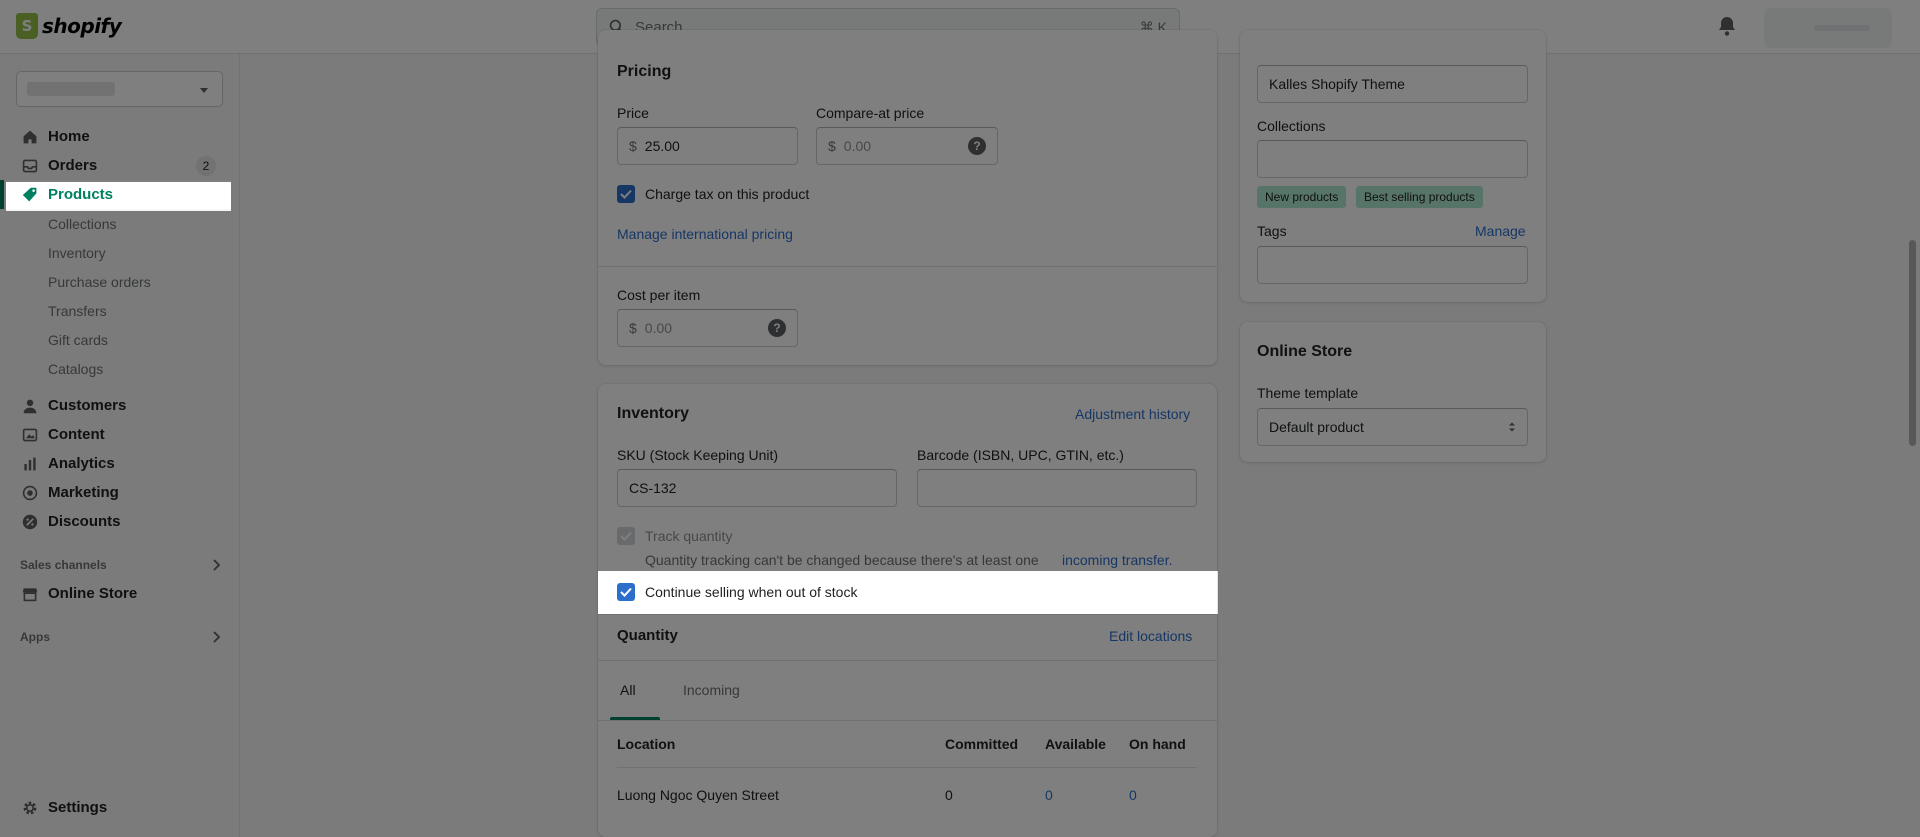 The height and width of the screenshot is (837, 1920). What do you see at coordinates (30, 464) in the screenshot?
I see `analytics-icon` at bounding box center [30, 464].